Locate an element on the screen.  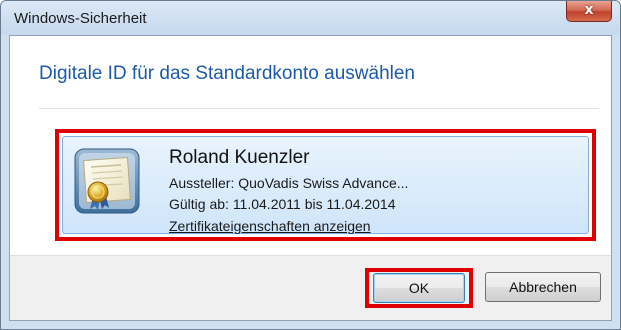
close-icon: x is located at coordinates (589, 10).